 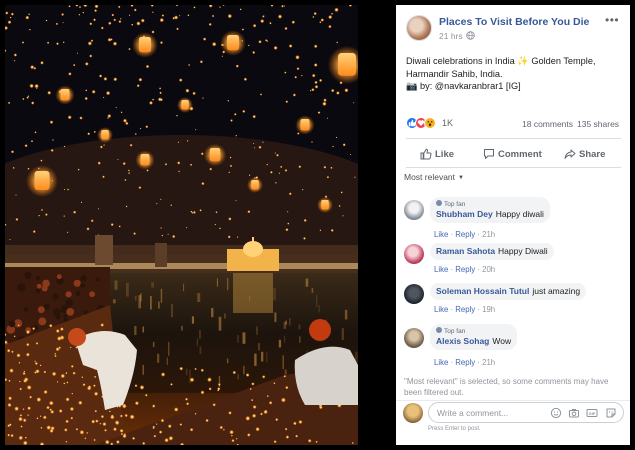 What do you see at coordinates (105, 135) in the screenshot?
I see `lantern` at bounding box center [105, 135].